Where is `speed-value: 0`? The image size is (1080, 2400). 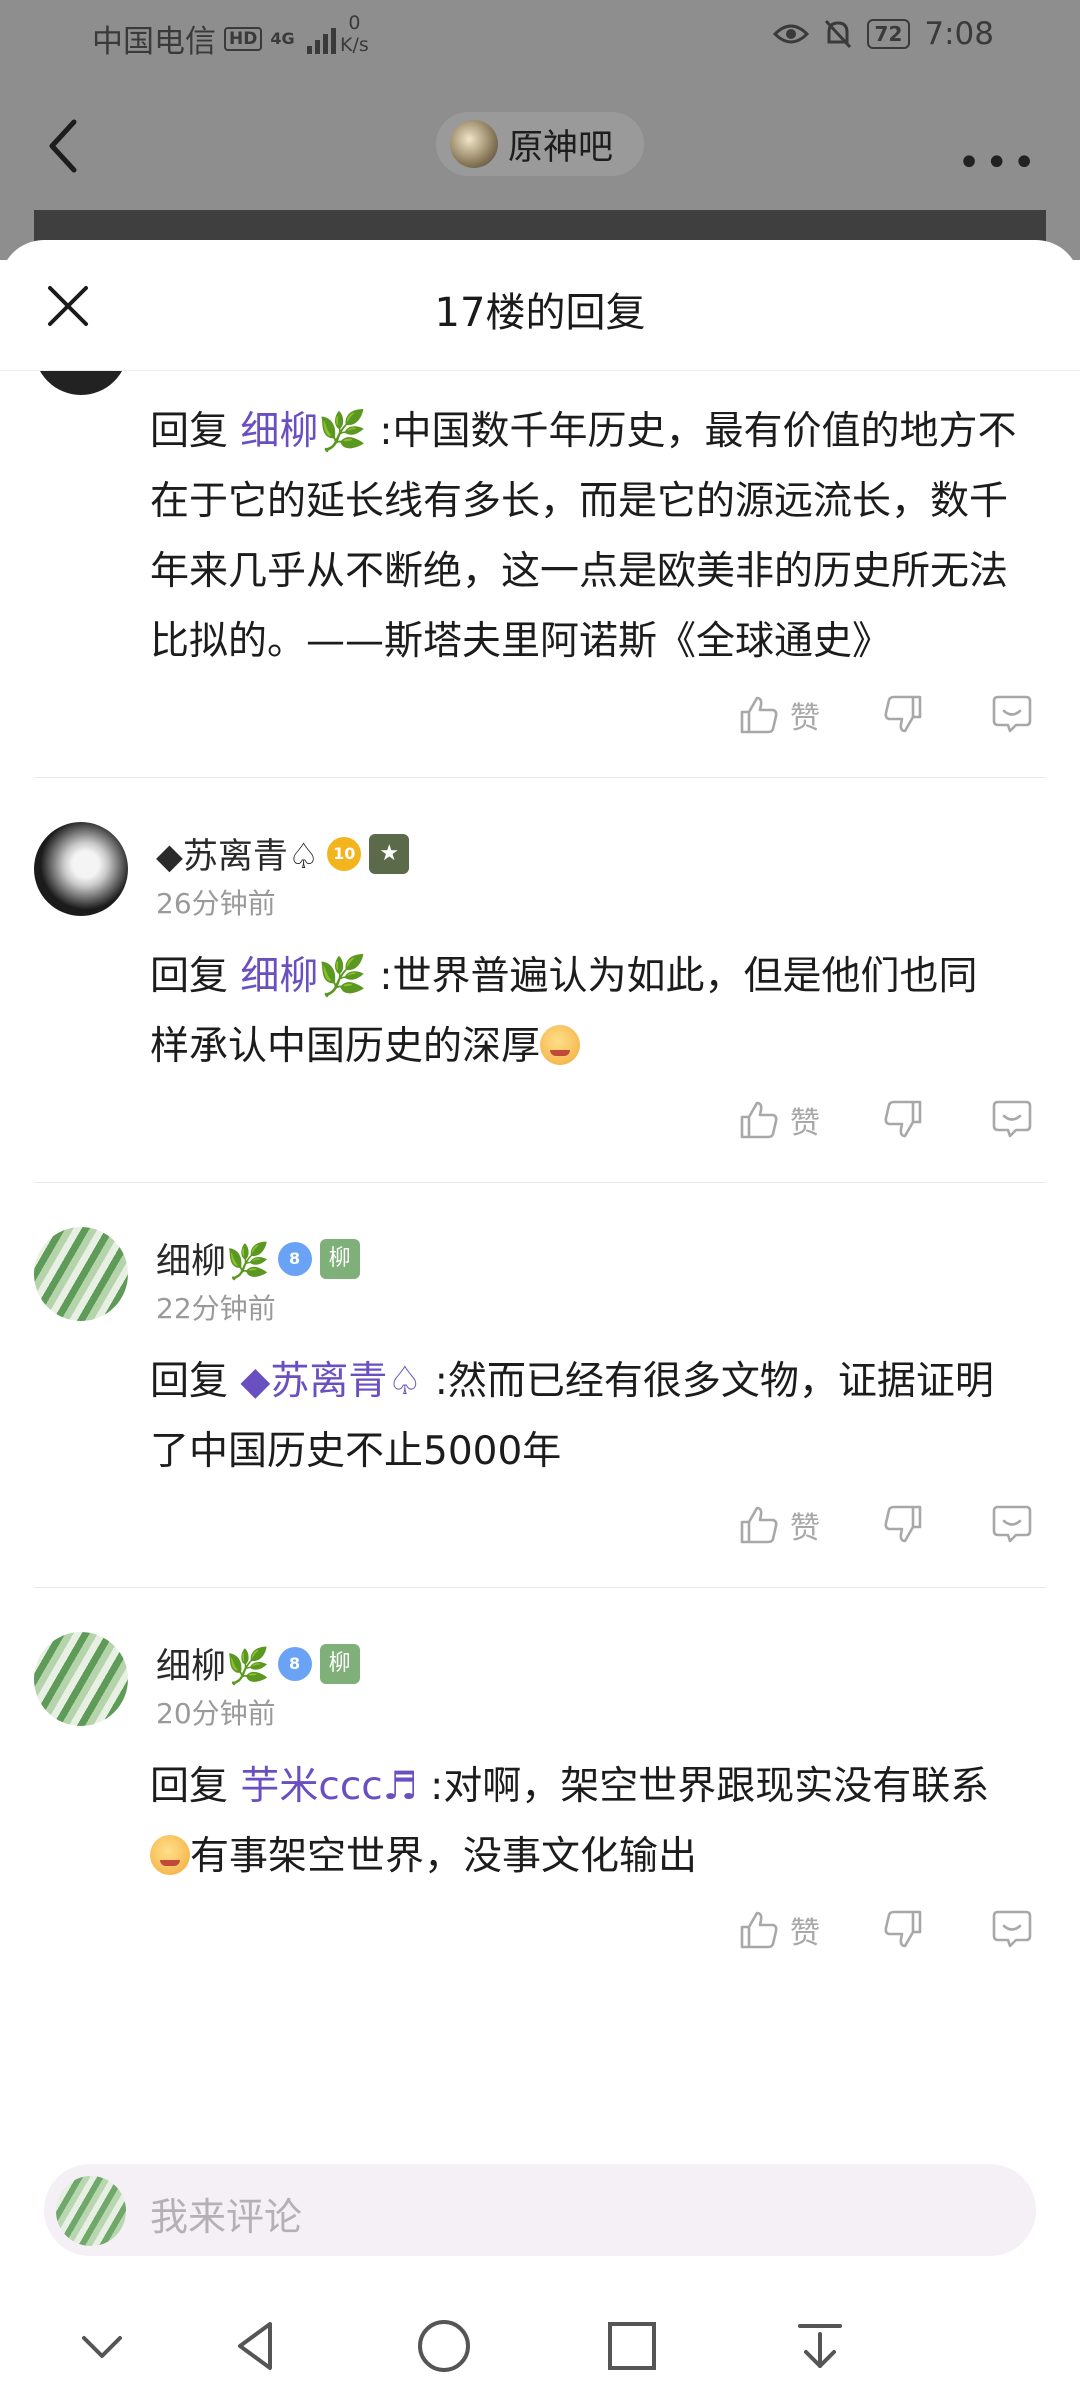
speed-value: 0 is located at coordinates (354, 23).